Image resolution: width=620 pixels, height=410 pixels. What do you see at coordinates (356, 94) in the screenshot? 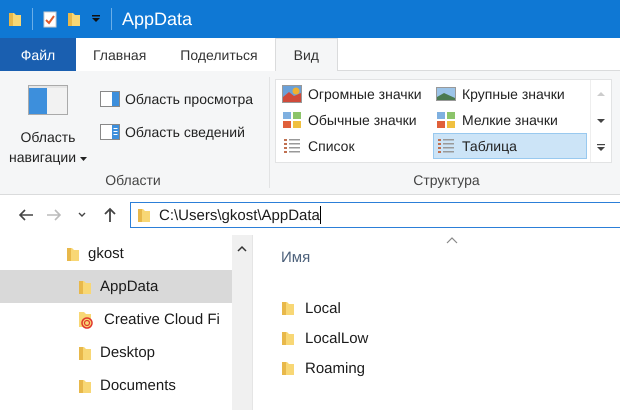
I see `layout-option: Огромные значки` at bounding box center [356, 94].